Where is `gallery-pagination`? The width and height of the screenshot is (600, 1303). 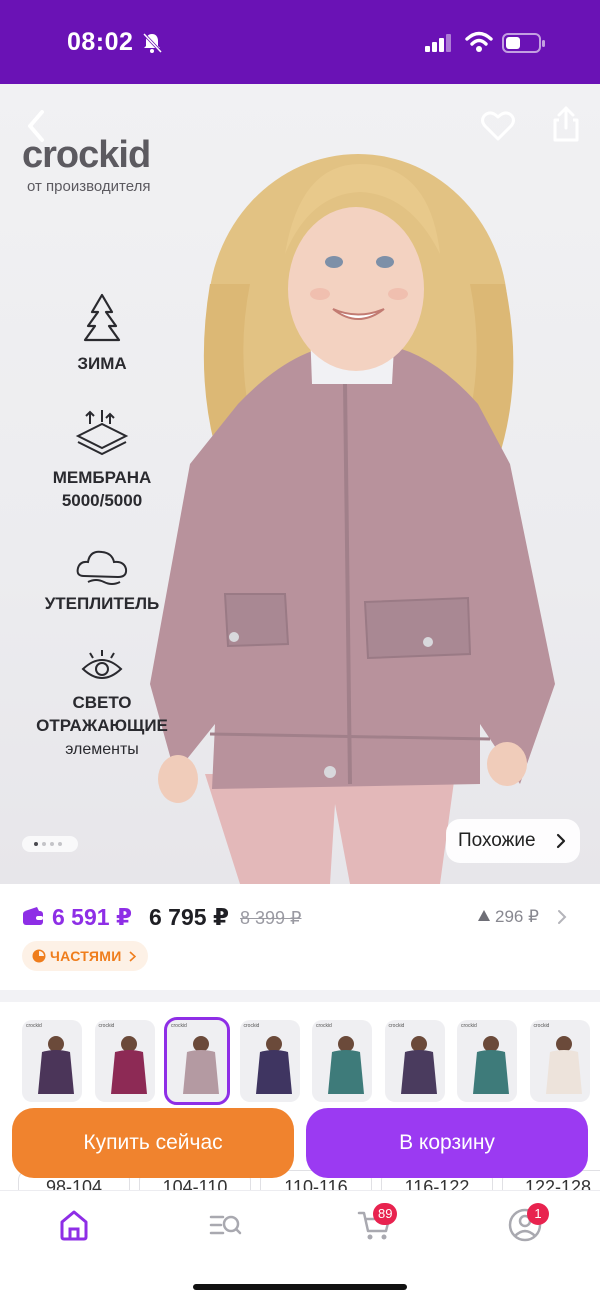
gallery-pagination is located at coordinates (50, 844).